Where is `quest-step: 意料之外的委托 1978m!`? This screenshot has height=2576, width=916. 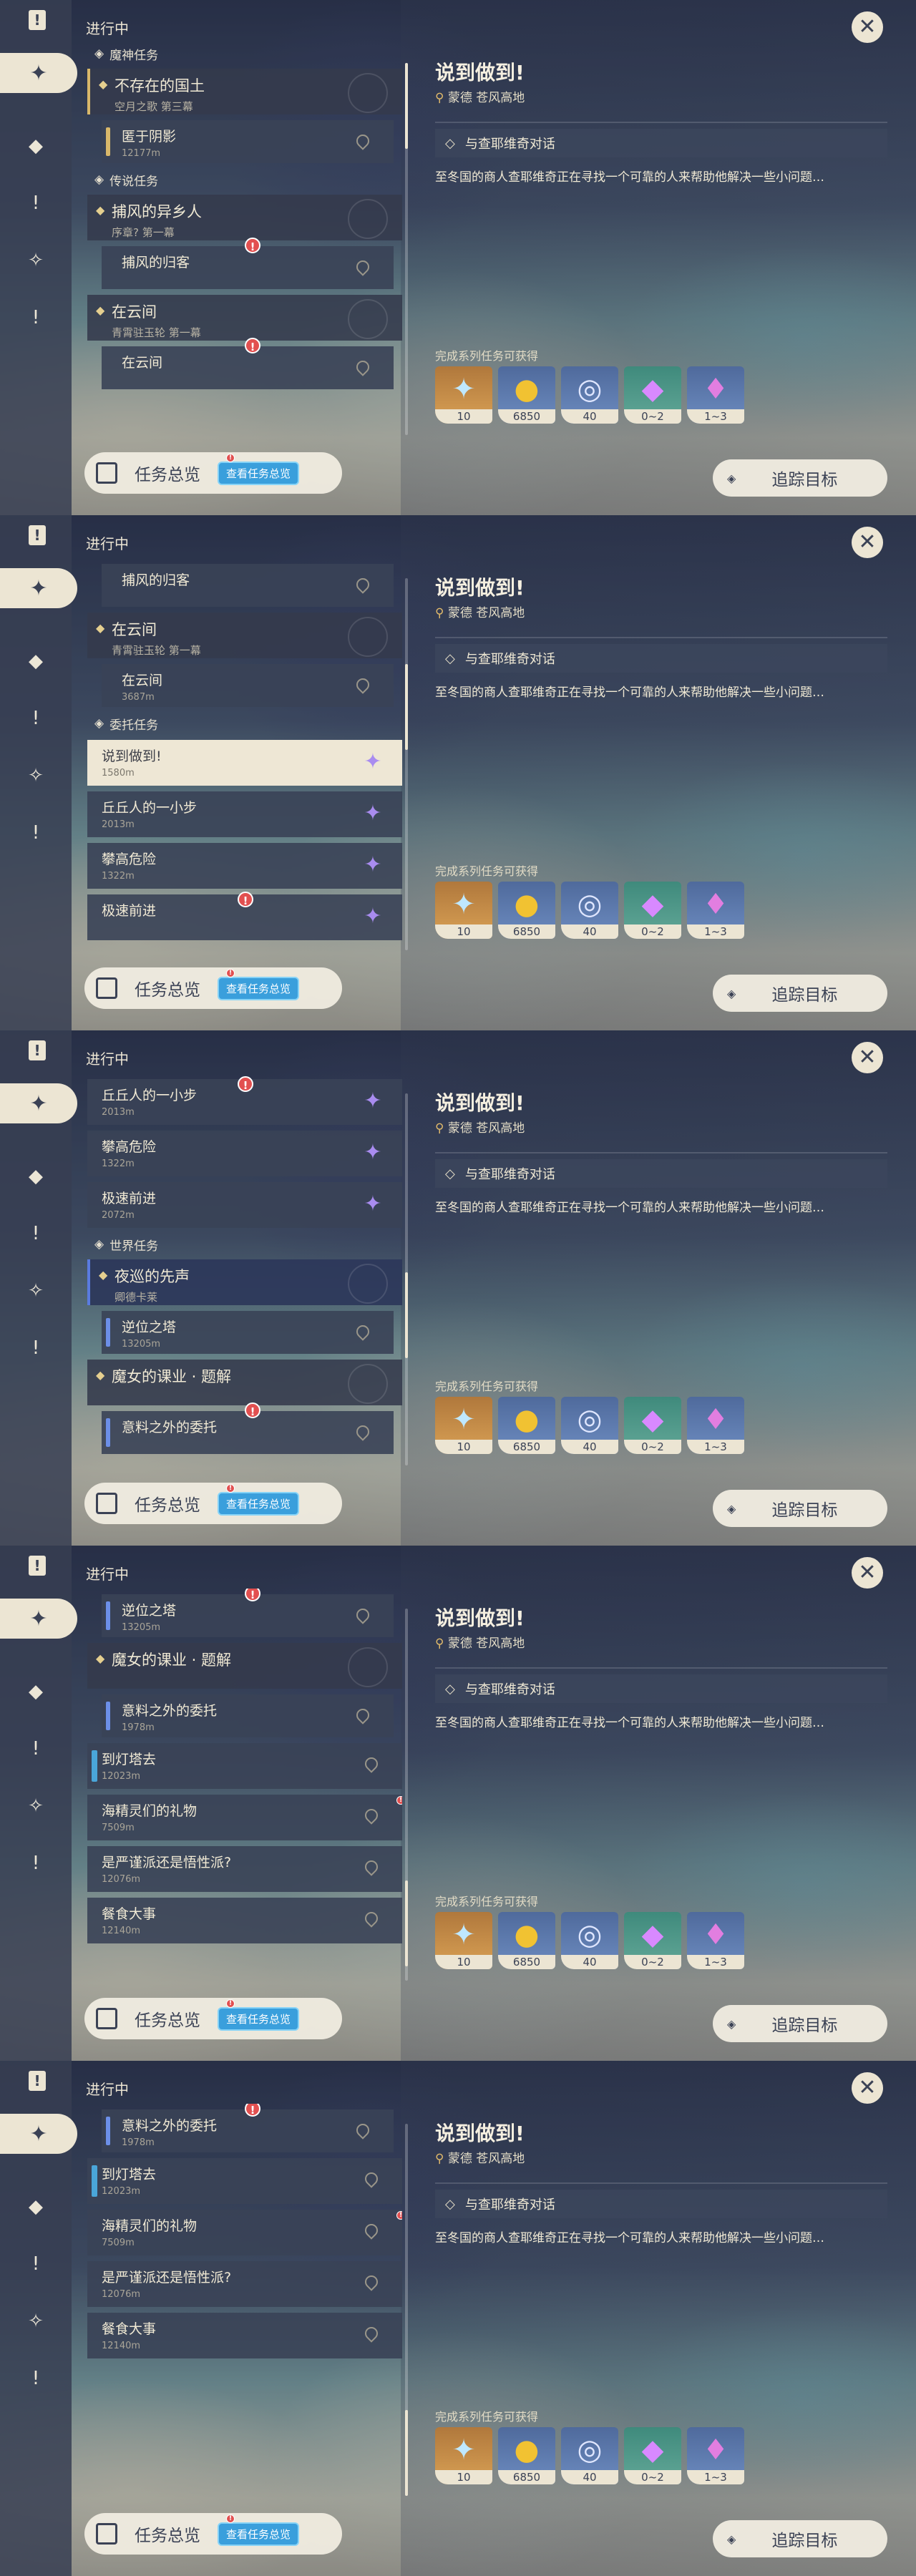 quest-step: 意料之外的委托 1978m! is located at coordinates (248, 2128).